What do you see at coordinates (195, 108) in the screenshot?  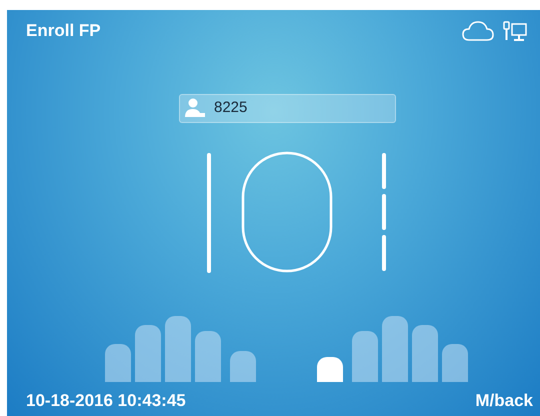 I see `user-icon` at bounding box center [195, 108].